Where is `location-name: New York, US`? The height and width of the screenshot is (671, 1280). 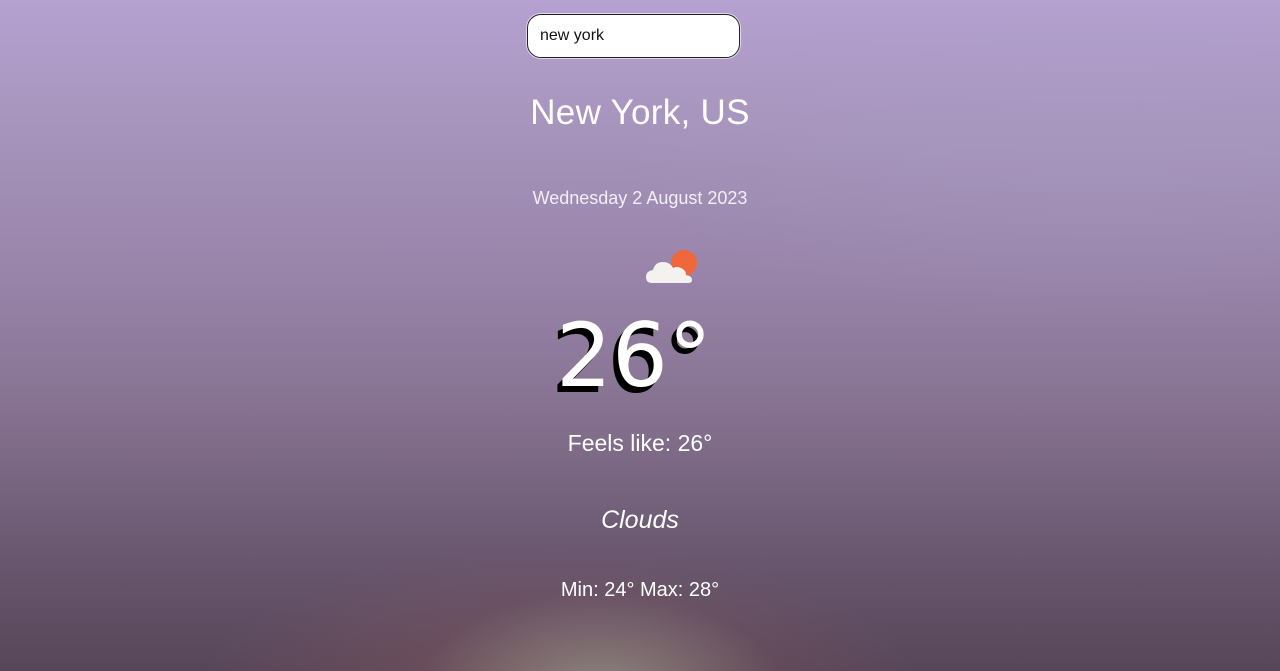
location-name: New York, US is located at coordinates (640, 112).